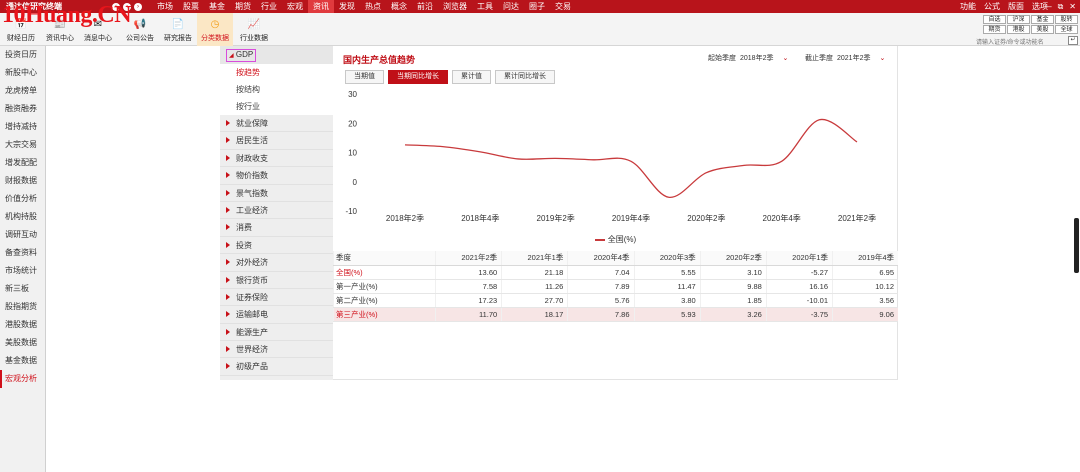 Image resolution: width=1080 pixels, height=472 pixels. Describe the element at coordinates (22, 271) in the screenshot. I see `left-nav-item: 市场统计` at that location.